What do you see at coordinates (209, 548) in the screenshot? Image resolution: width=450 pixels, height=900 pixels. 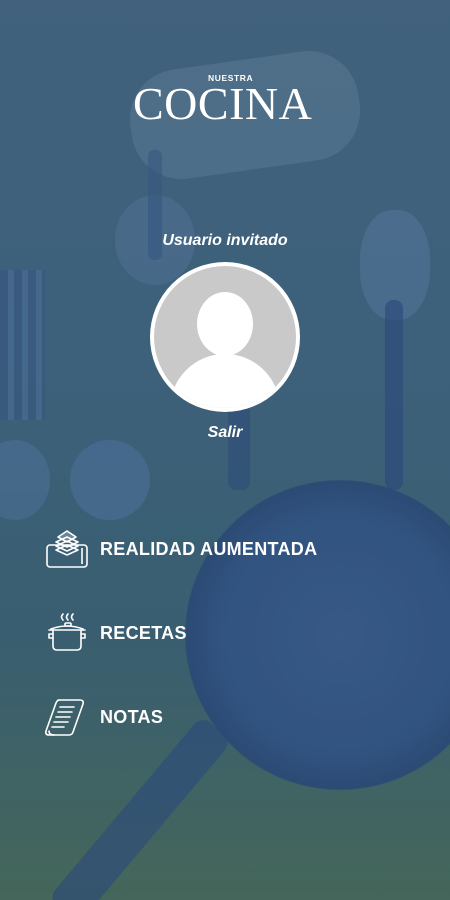 I see `menu-item-label: REALIDAD AUMENTADA` at bounding box center [209, 548].